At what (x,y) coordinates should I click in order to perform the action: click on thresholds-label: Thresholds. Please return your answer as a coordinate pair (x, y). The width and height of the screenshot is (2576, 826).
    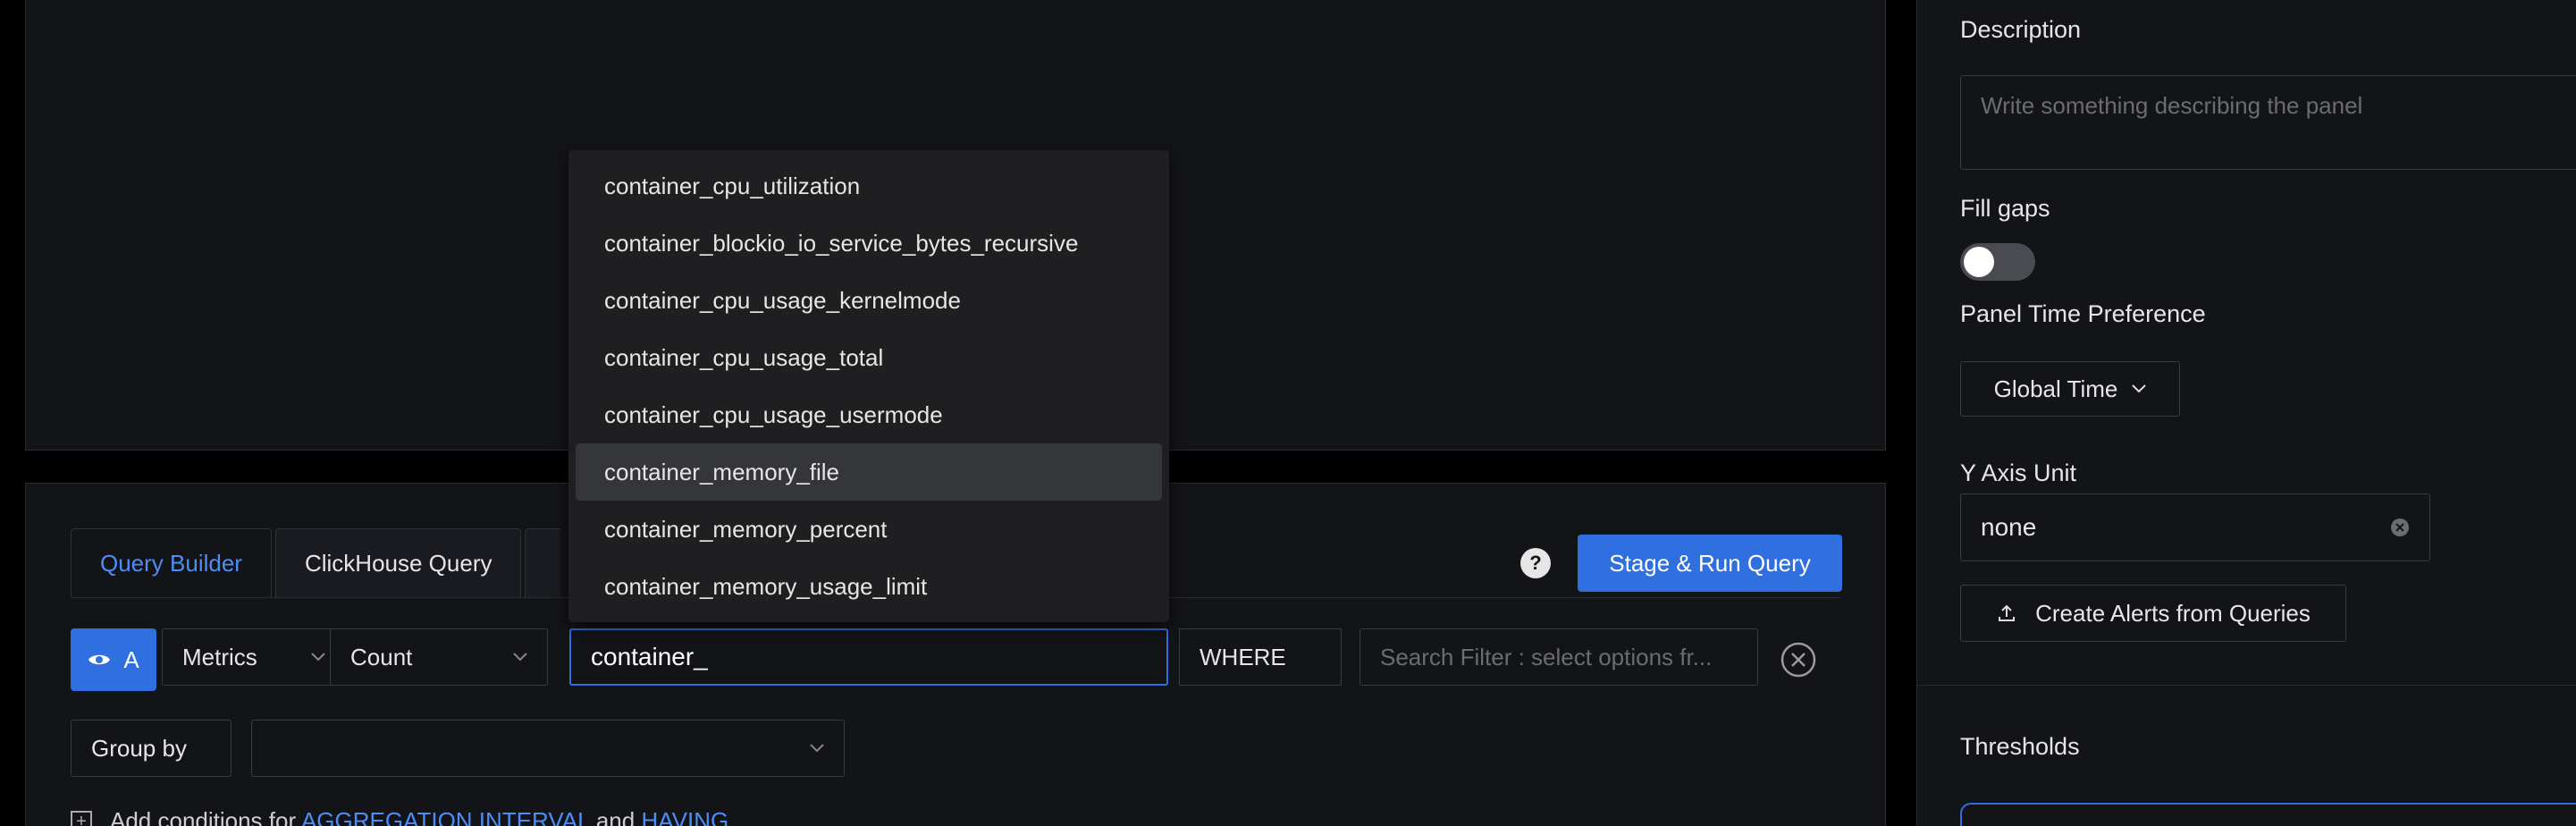
    Looking at the image, I should click on (2020, 746).